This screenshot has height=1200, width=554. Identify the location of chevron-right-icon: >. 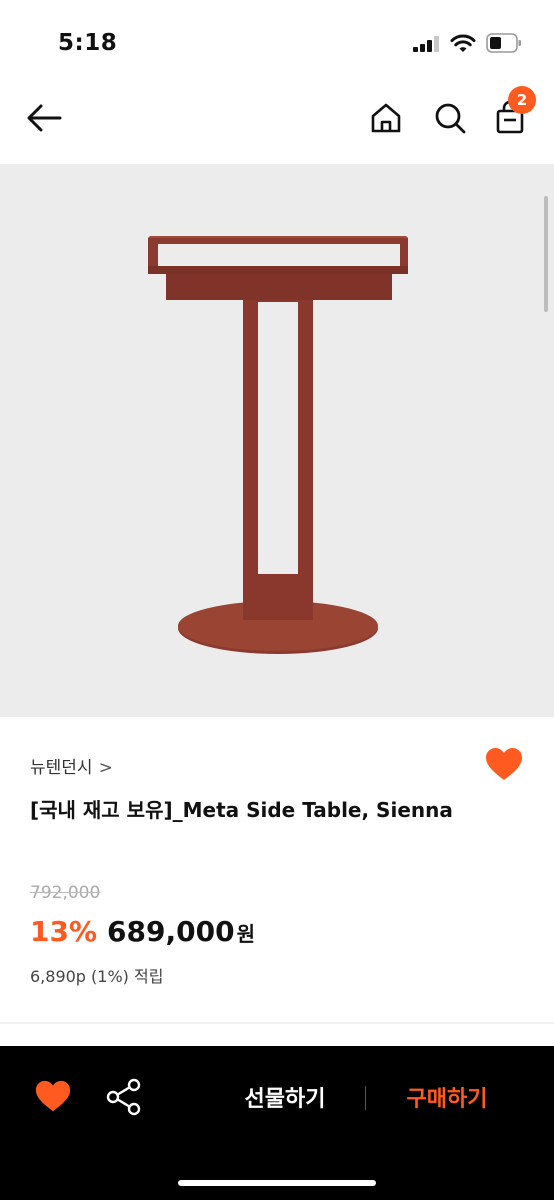
(105, 768).